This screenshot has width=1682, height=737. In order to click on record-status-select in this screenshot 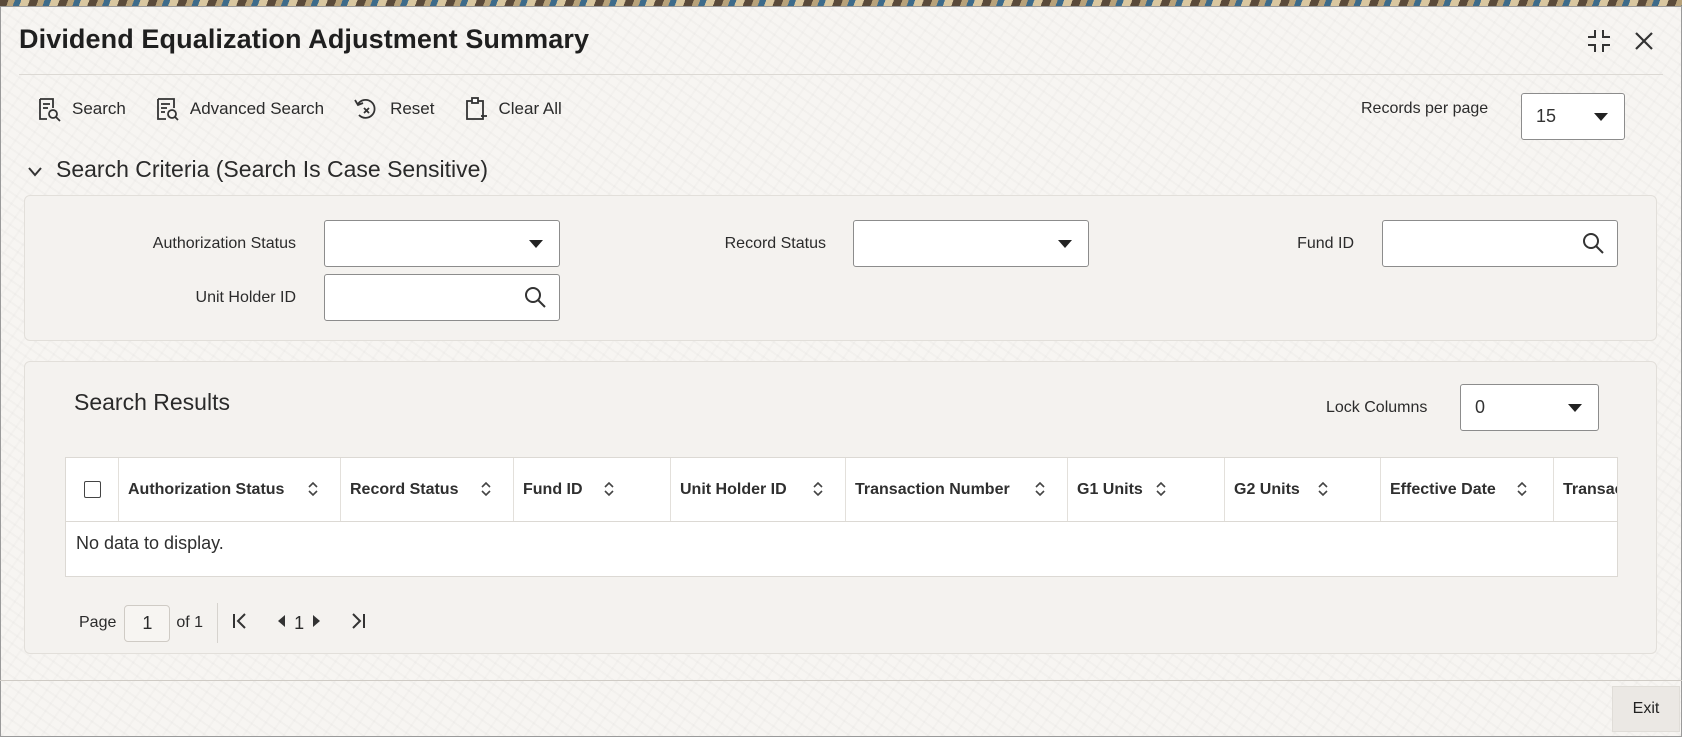, I will do `click(971, 243)`.